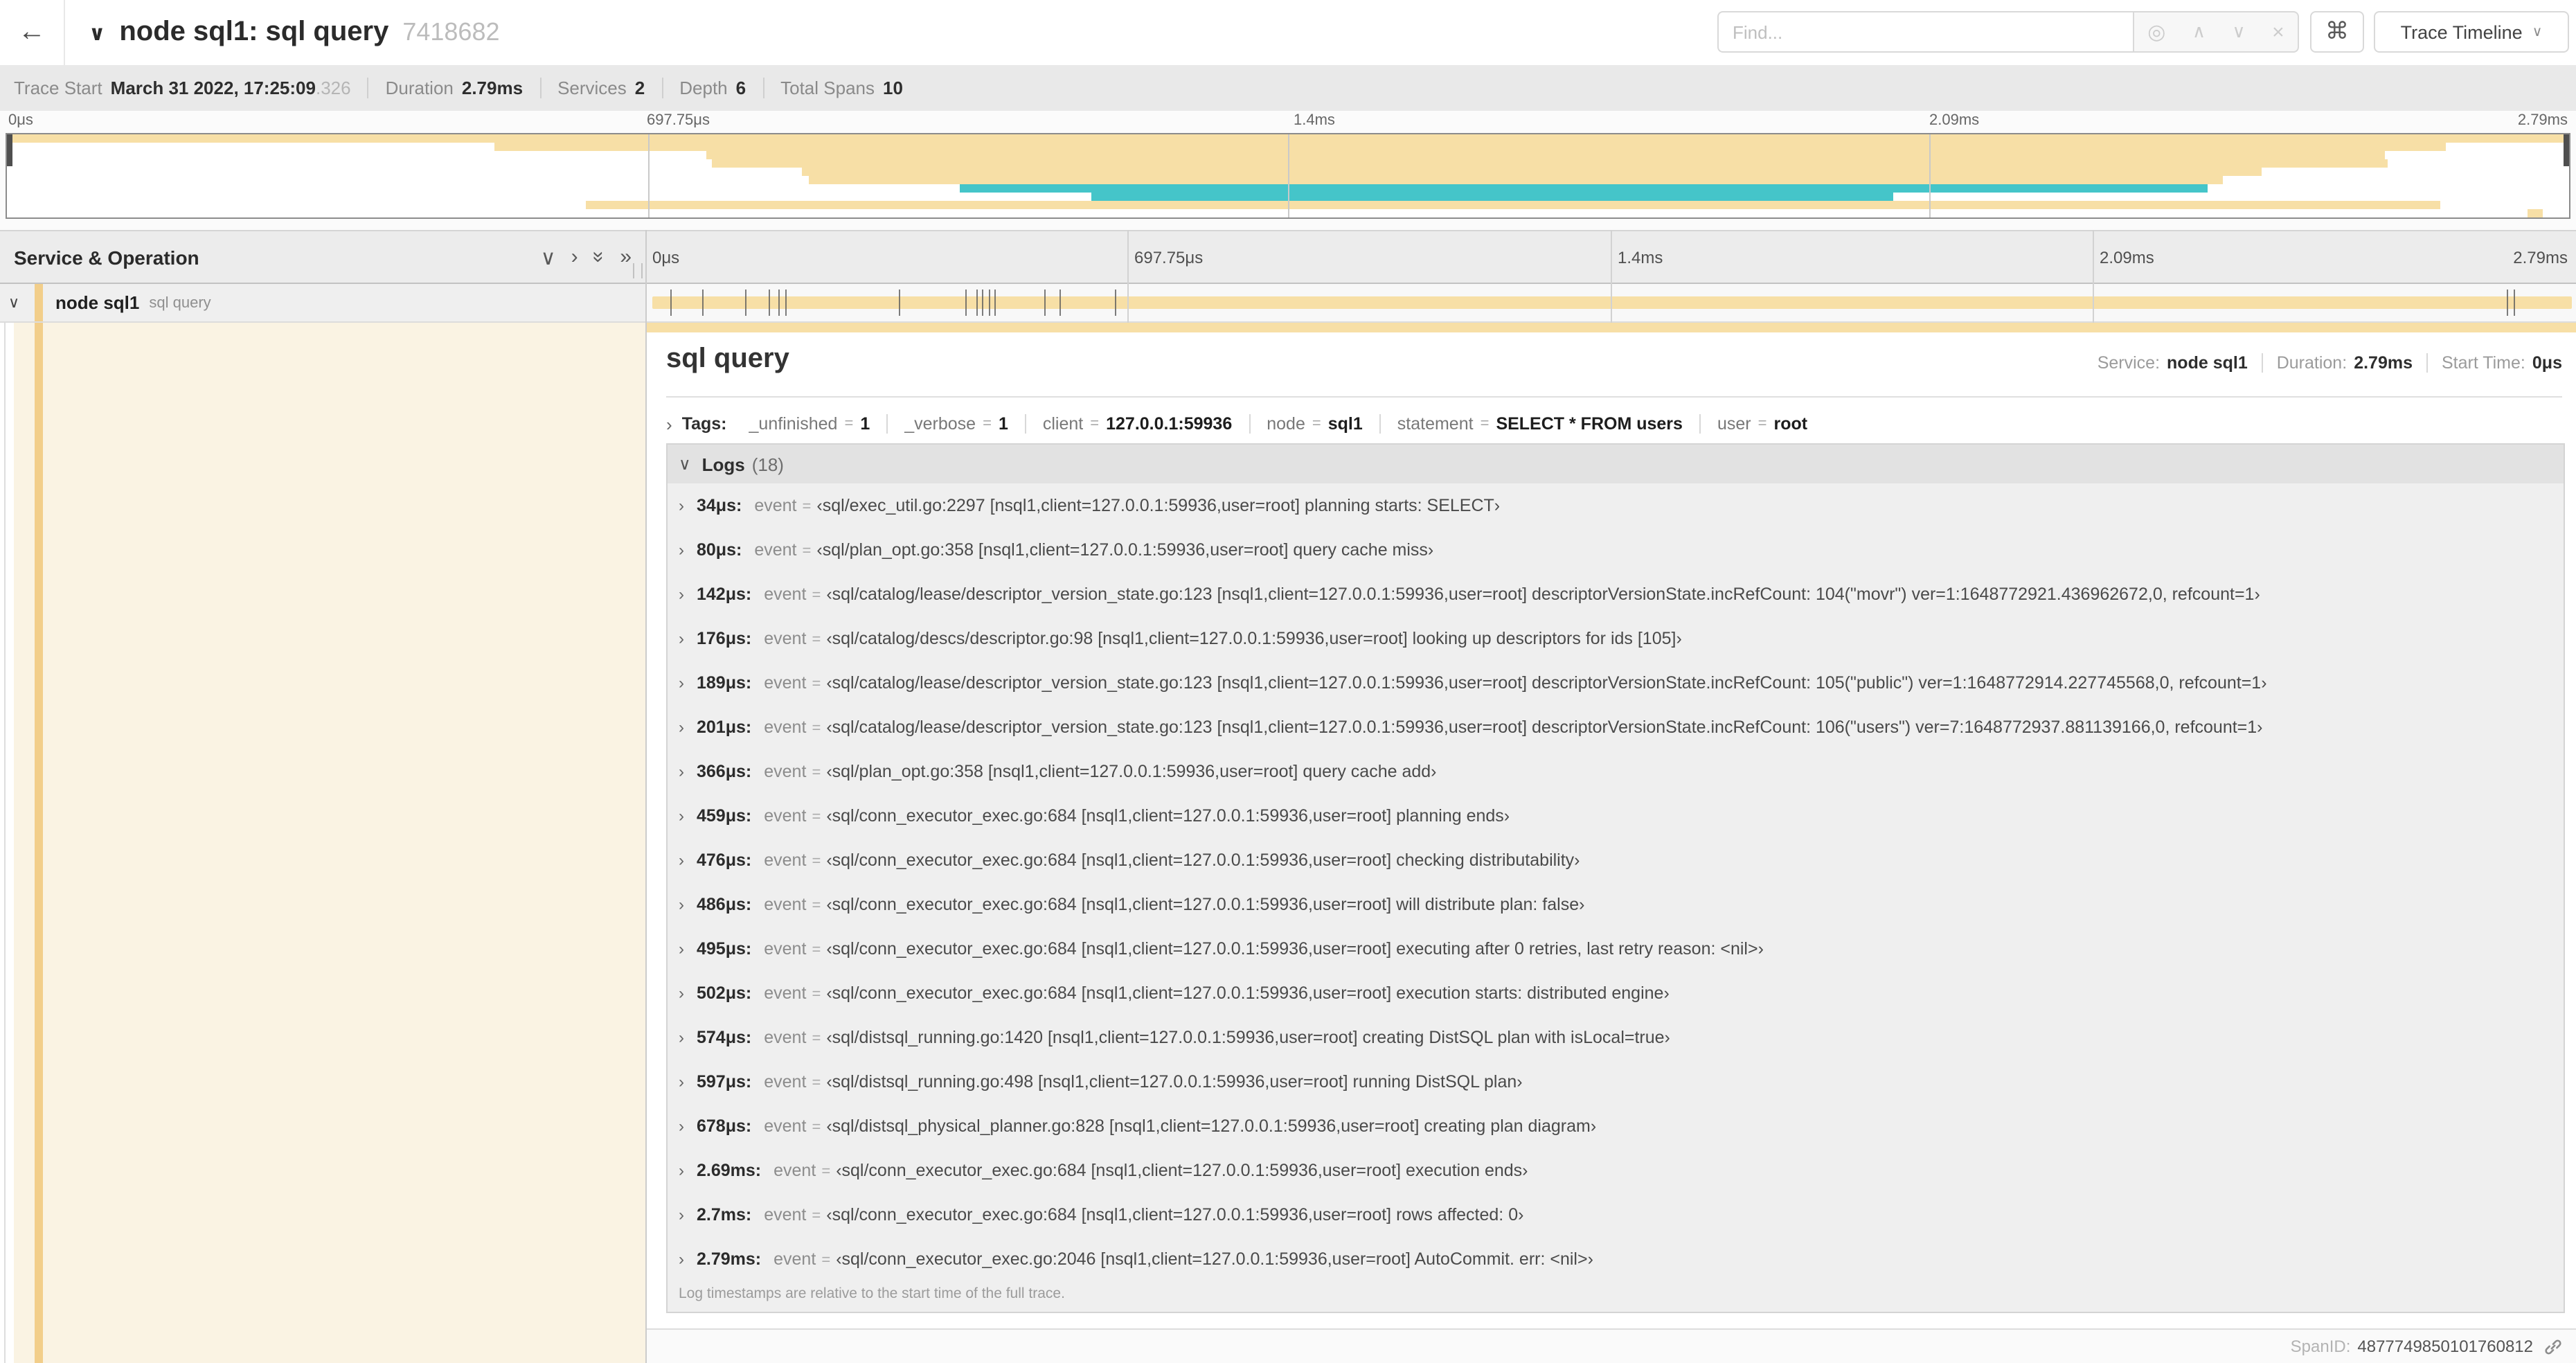 This screenshot has width=2576, height=1363. I want to click on clear-search-icon: ×, so click(2278, 32).